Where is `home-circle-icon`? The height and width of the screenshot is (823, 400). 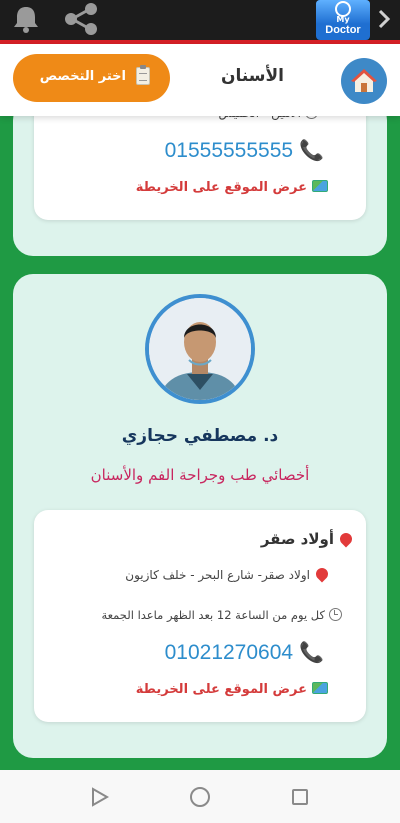 home-circle-icon is located at coordinates (200, 797).